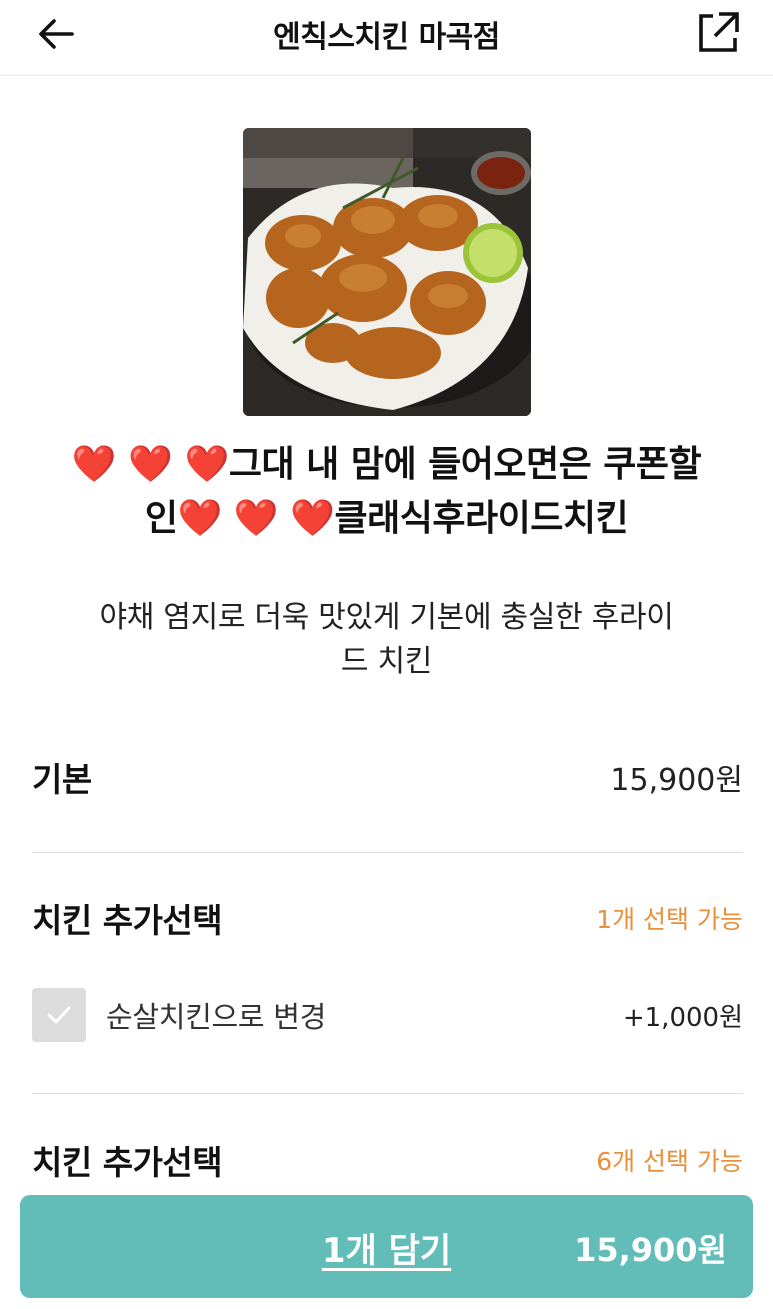 Image resolution: width=773 pixels, height=1309 pixels. I want to click on share-button, so click(719, 32).